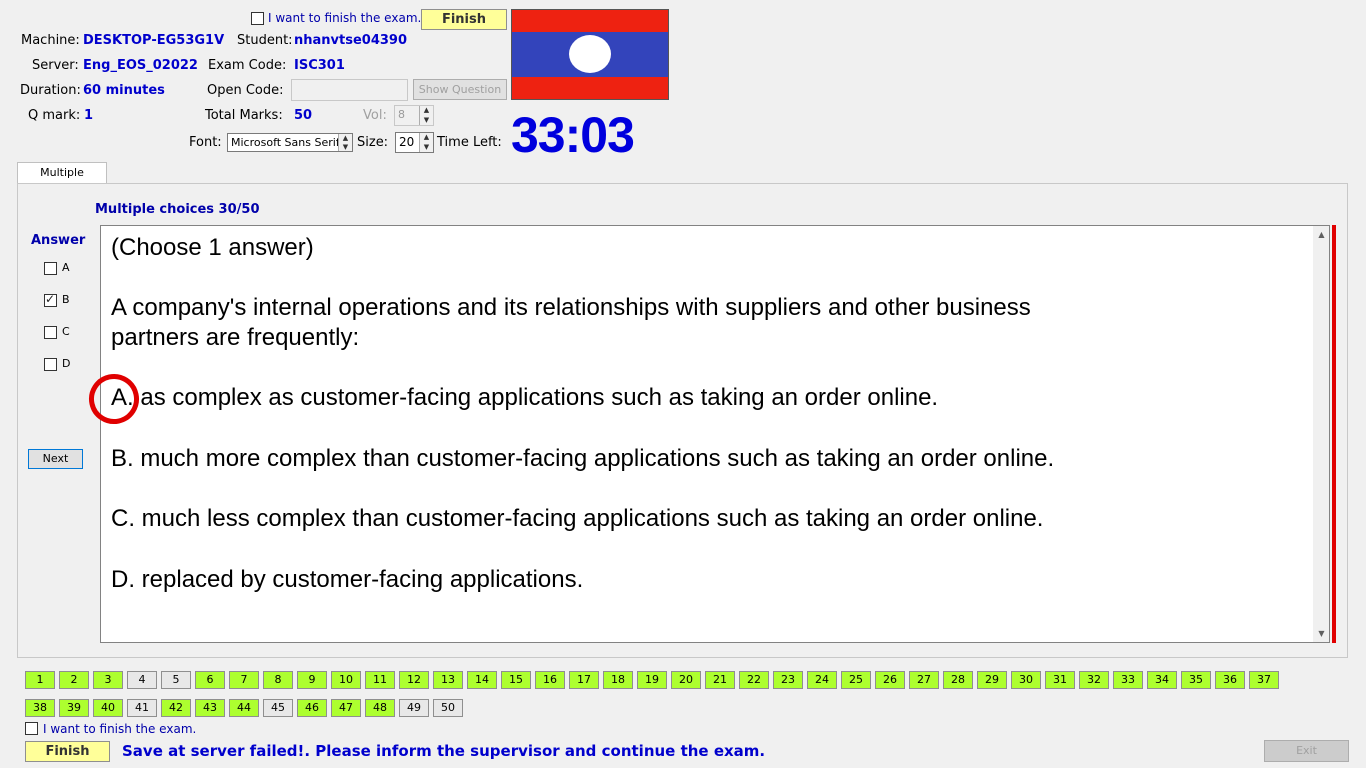  I want to click on flag-top-stripe, so click(590, 21).